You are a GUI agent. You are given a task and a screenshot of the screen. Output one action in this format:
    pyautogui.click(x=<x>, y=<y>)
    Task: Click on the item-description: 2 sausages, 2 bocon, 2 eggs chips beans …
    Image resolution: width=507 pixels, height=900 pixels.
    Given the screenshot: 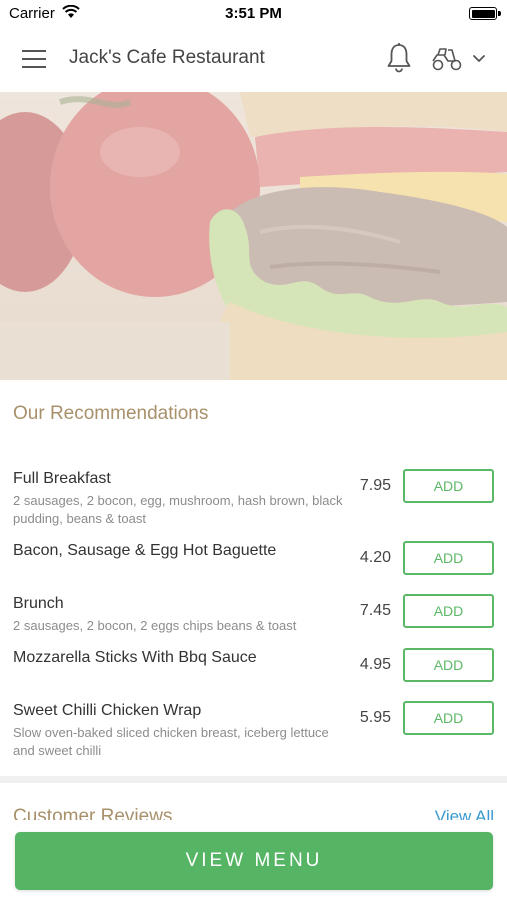 What is the action you would take?
    pyautogui.click(x=155, y=625)
    